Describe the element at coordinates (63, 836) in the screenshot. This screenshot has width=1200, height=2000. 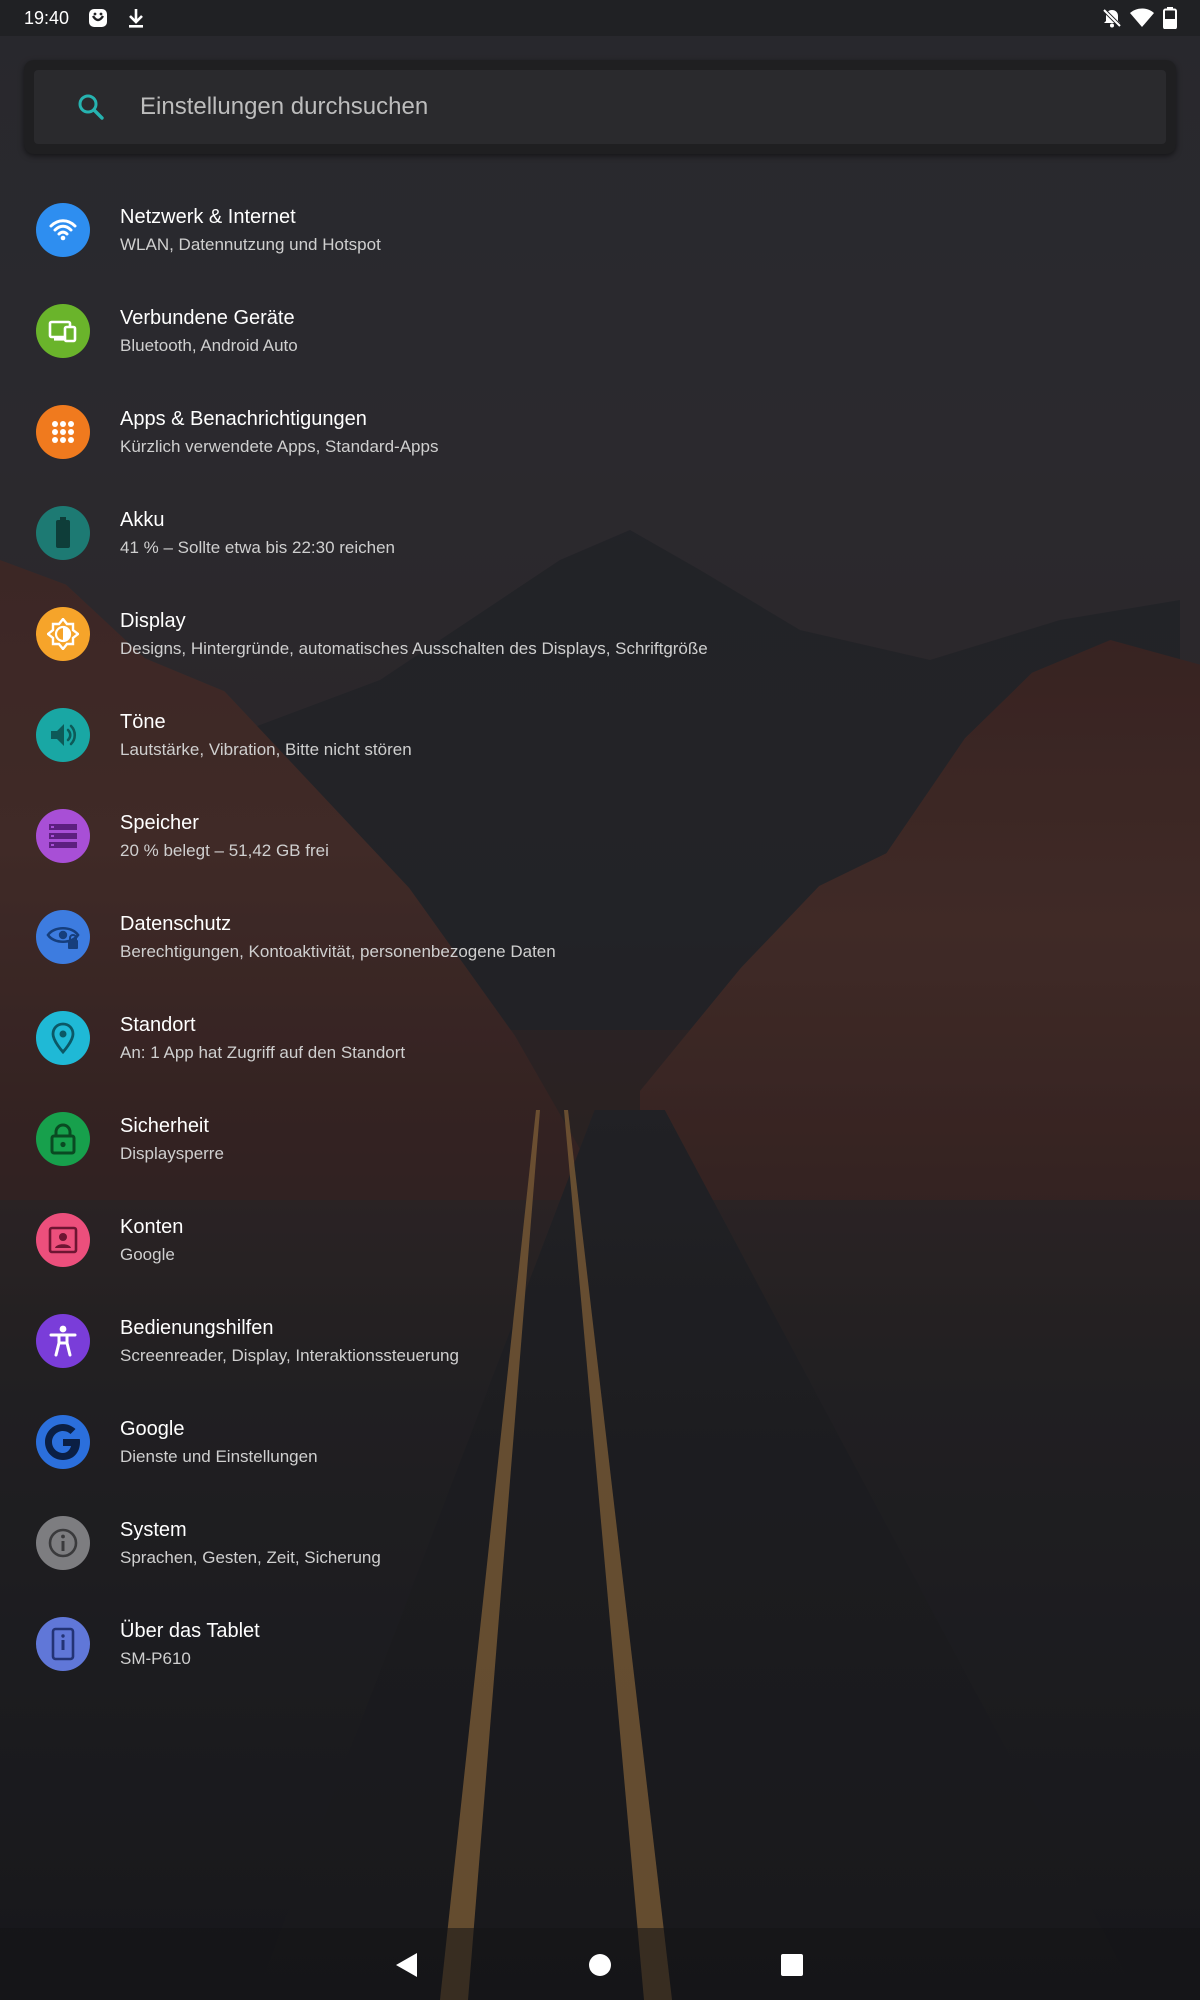
I see `storage-icon` at that location.